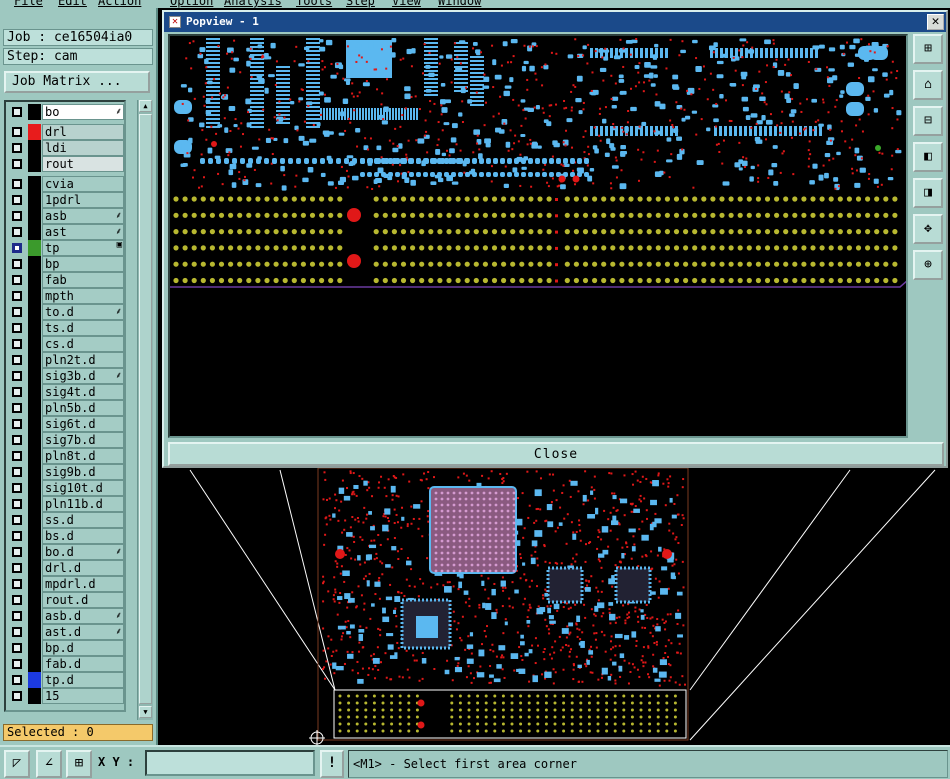  I want to click on layer-name: sig9b.d, so click(83, 472).